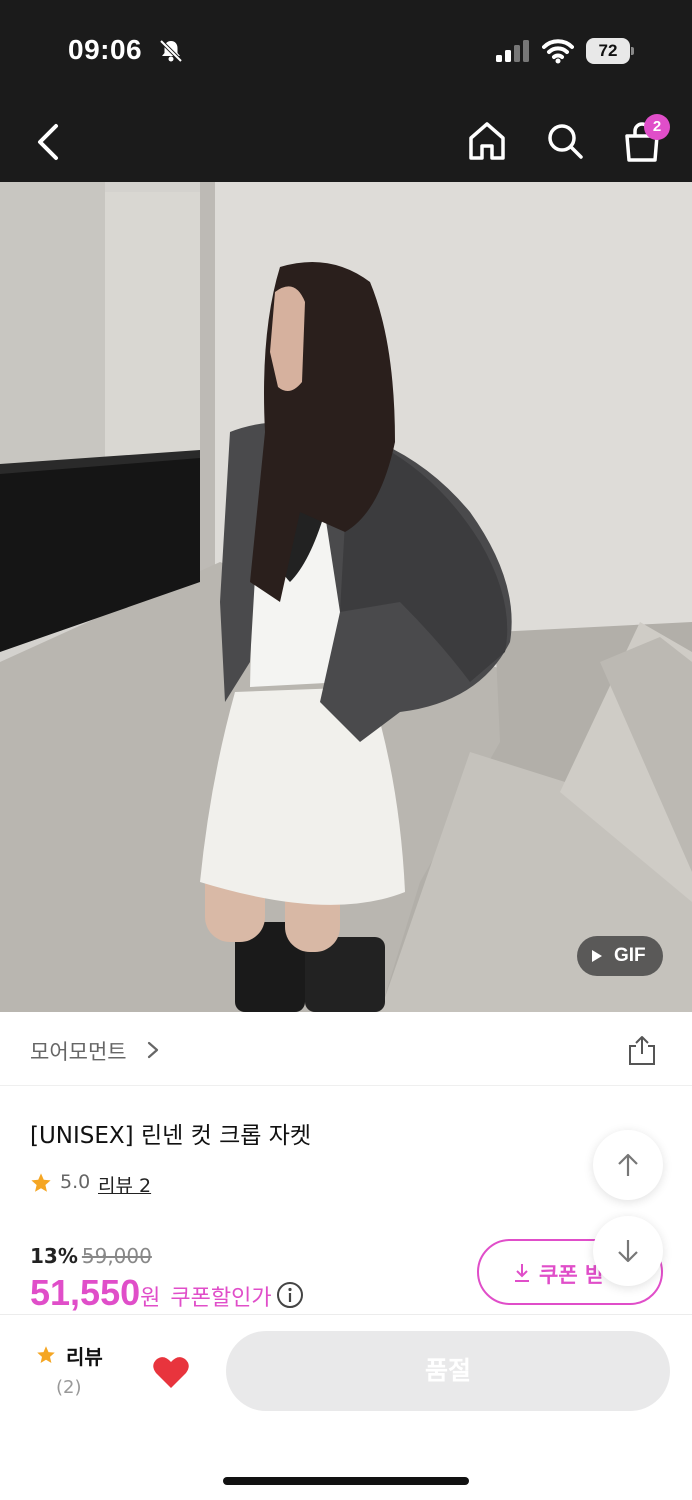  Describe the element at coordinates (116, 1256) in the screenshot. I see `original-price: 59,000` at that location.